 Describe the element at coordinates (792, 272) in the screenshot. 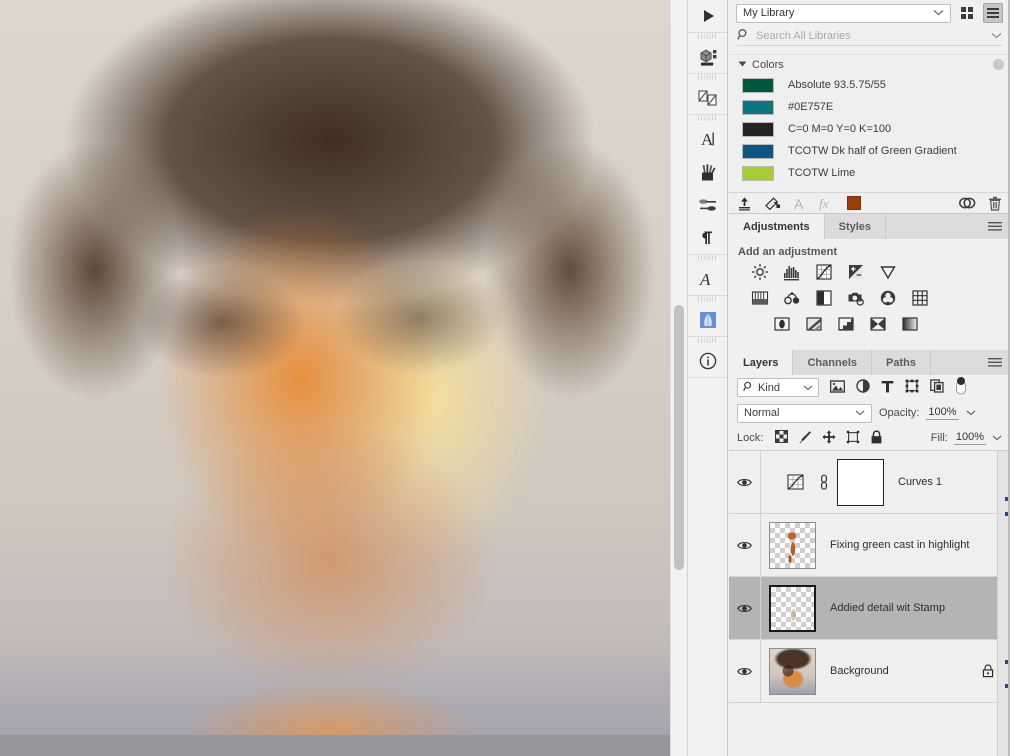

I see `levels-adjustment` at that location.